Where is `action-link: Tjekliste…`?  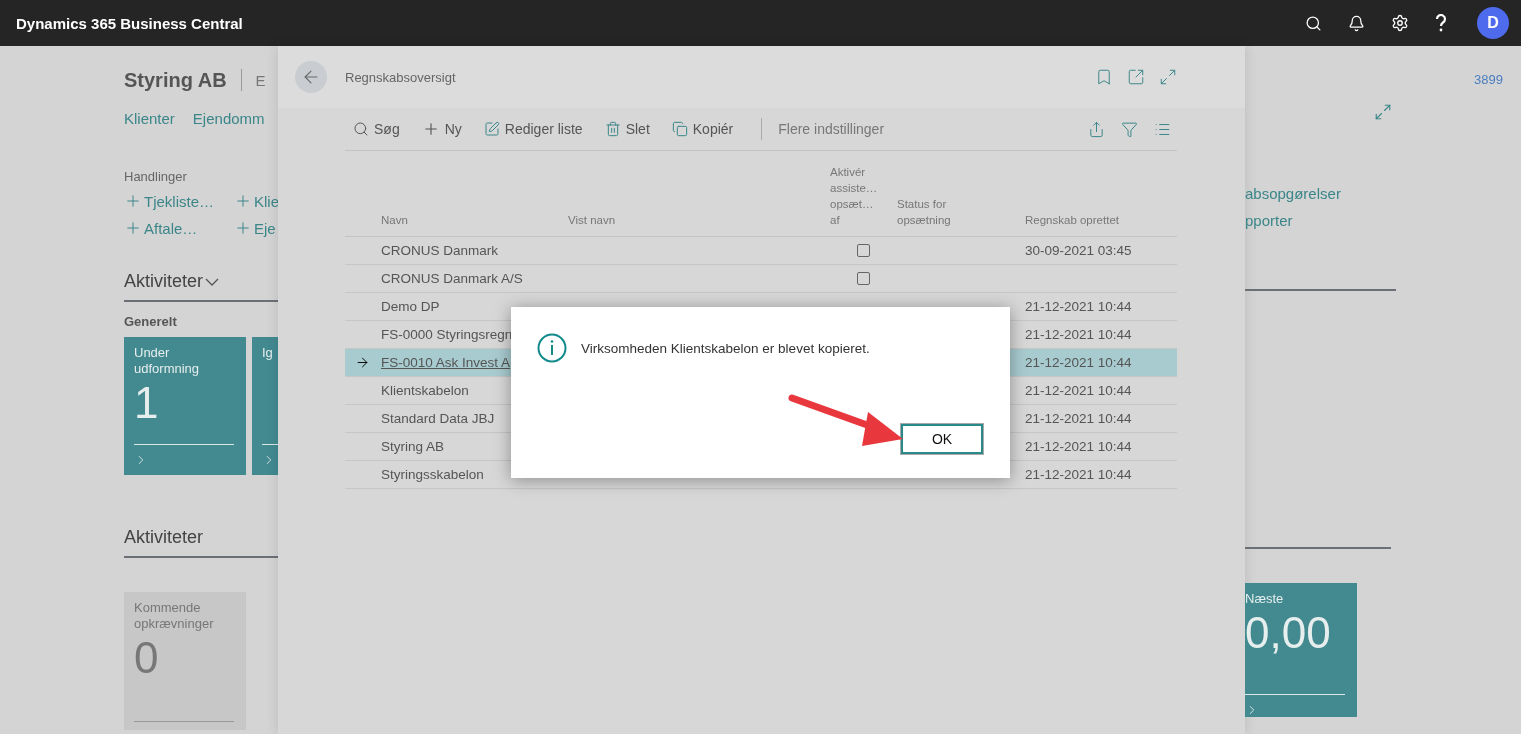
action-link: Tjekliste… is located at coordinates (179, 201).